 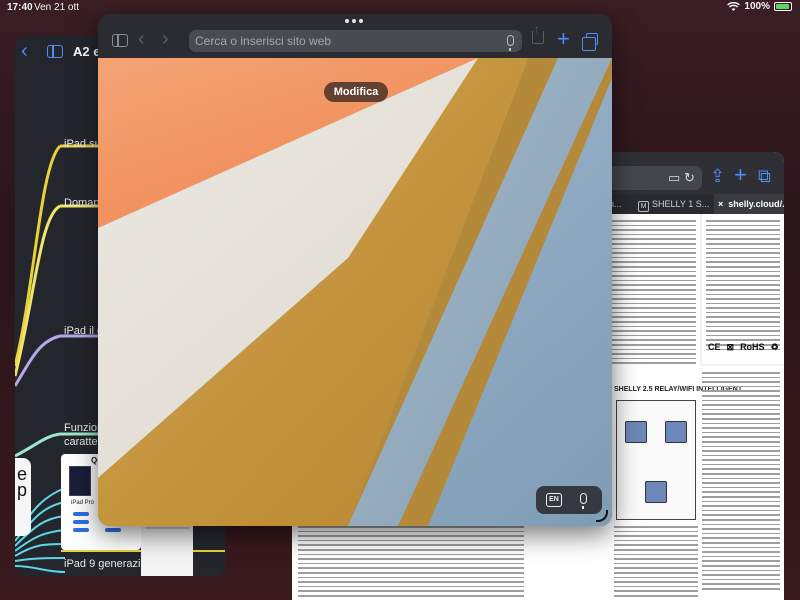 What do you see at coordinates (674, 178) in the screenshot?
I see `reader-icon: ▭` at bounding box center [674, 178].